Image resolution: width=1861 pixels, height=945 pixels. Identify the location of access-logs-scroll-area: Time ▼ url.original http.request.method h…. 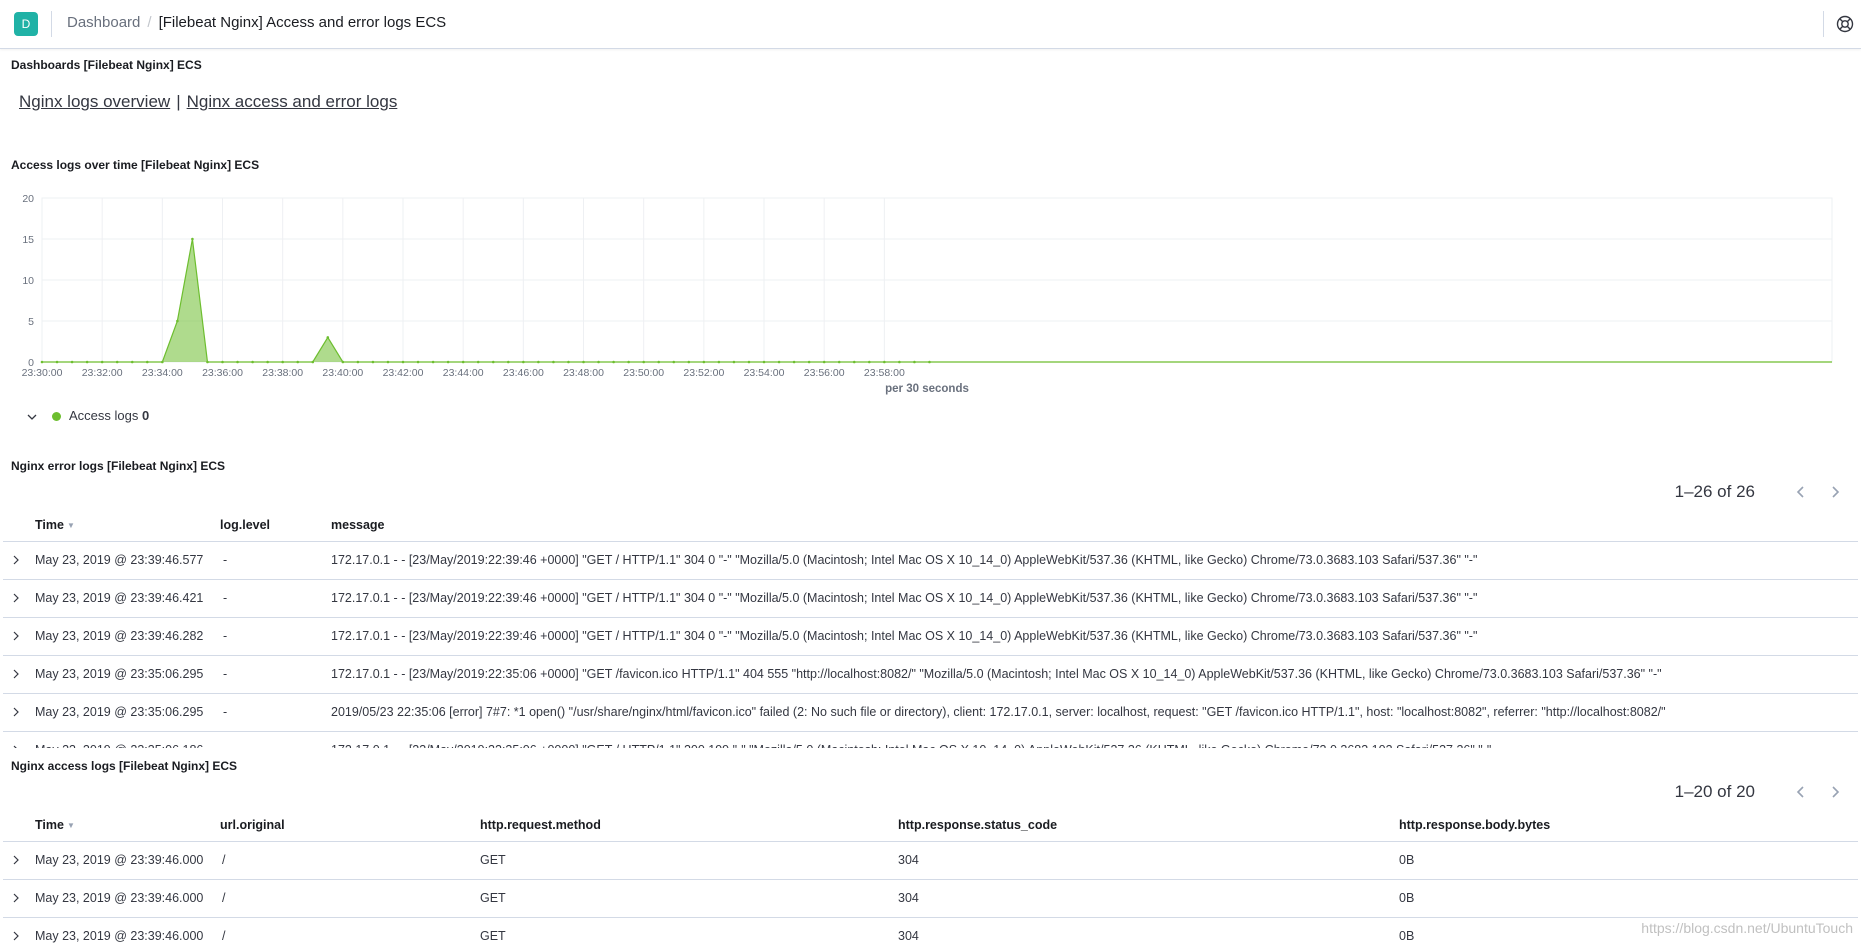
(930, 876).